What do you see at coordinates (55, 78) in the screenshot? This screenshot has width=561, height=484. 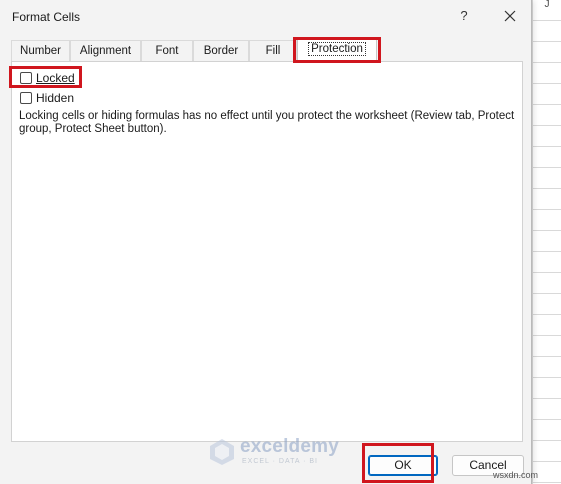 I see `locked-label: Locked` at bounding box center [55, 78].